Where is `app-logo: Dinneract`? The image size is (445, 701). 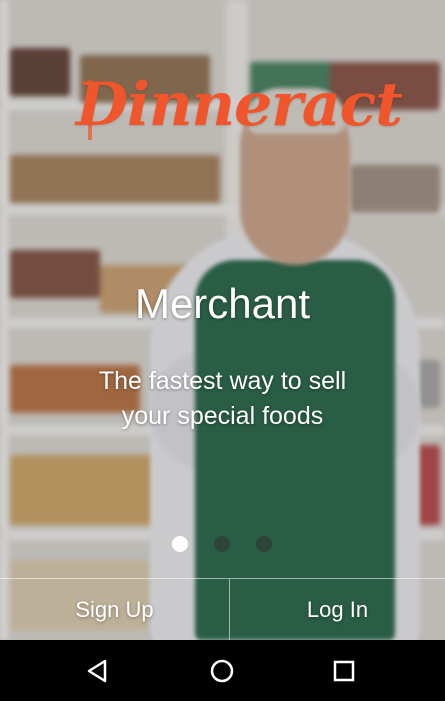 app-logo: Dinneract is located at coordinates (236, 112).